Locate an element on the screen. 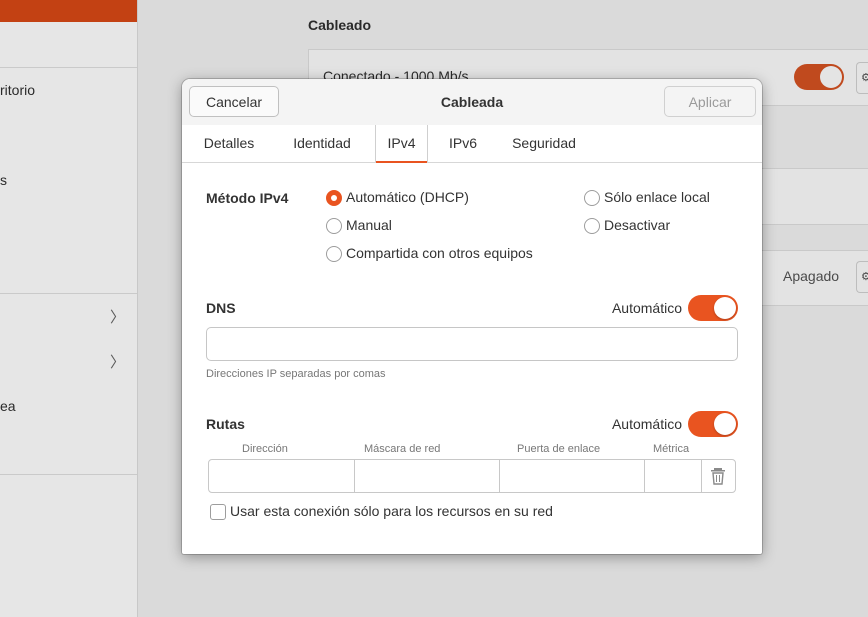 Image resolution: width=868 pixels, height=617 pixels. route-row is located at coordinates (472, 476).